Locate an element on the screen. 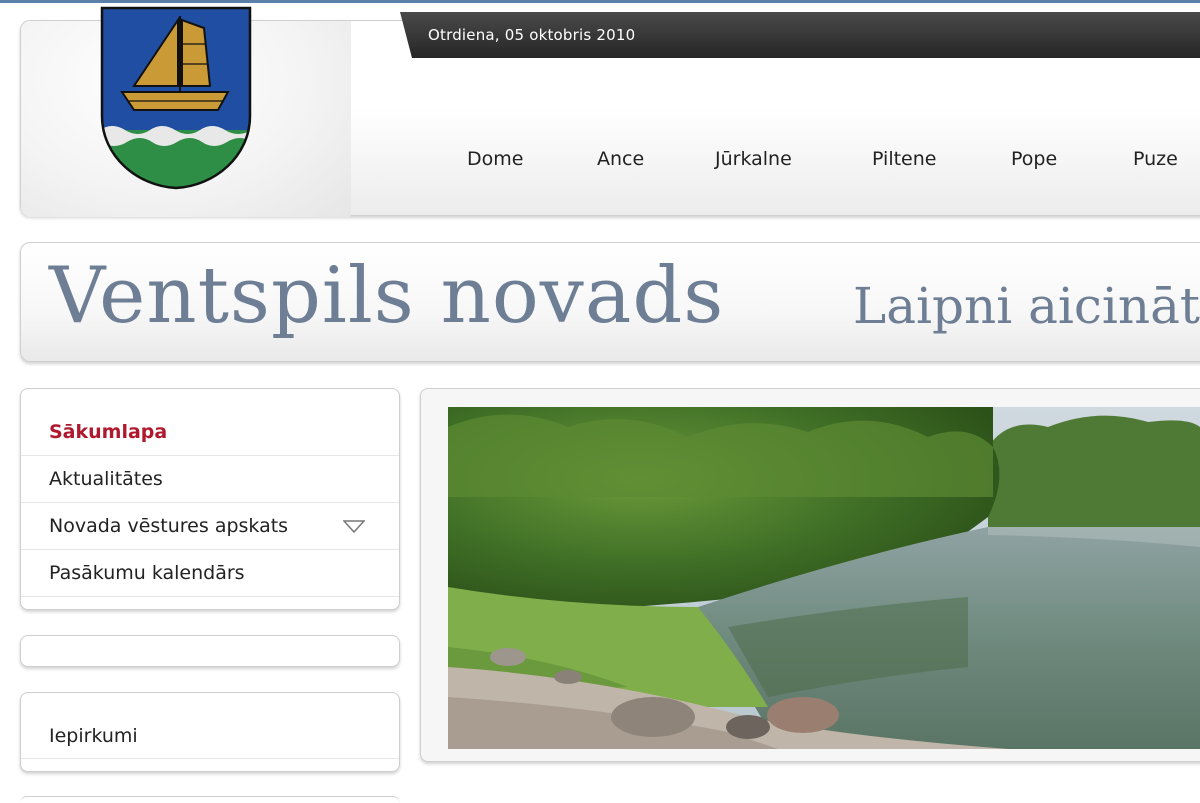 Image resolution: width=1200 pixels, height=803 pixels. nav-item-ance: Ance is located at coordinates (620, 159).